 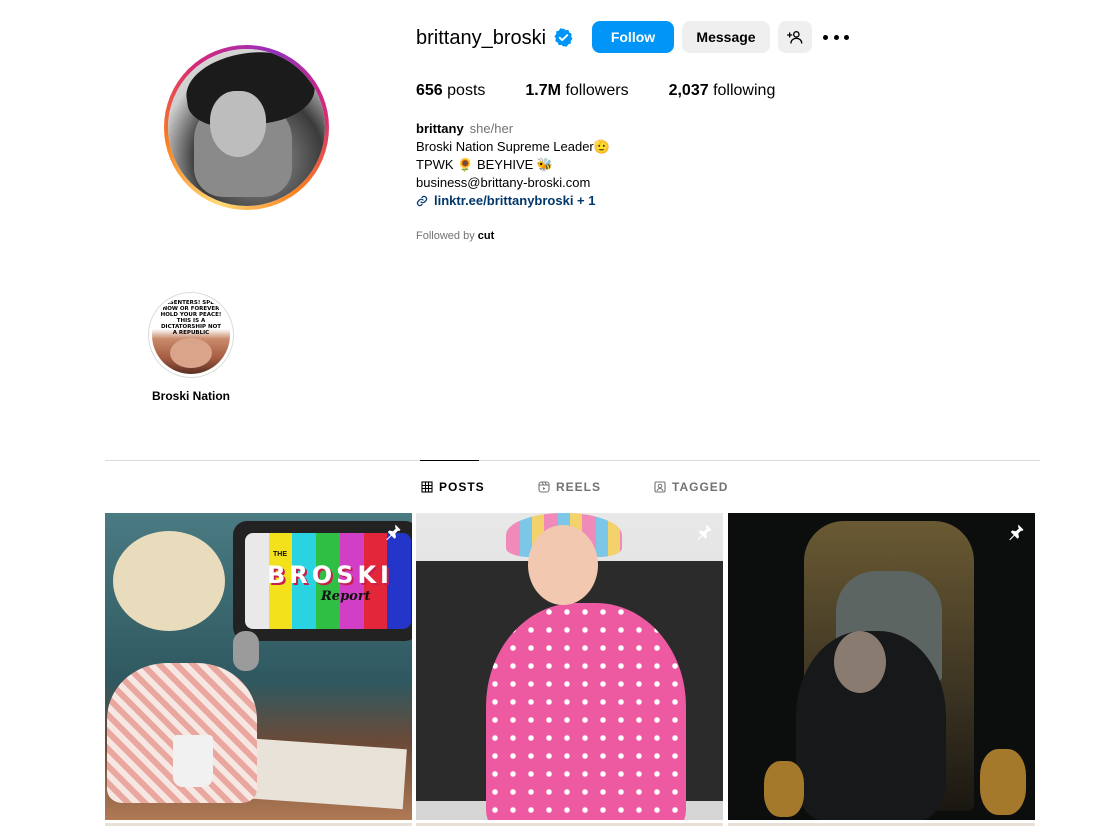 I want to click on profile-avatar, so click(x=246, y=127).